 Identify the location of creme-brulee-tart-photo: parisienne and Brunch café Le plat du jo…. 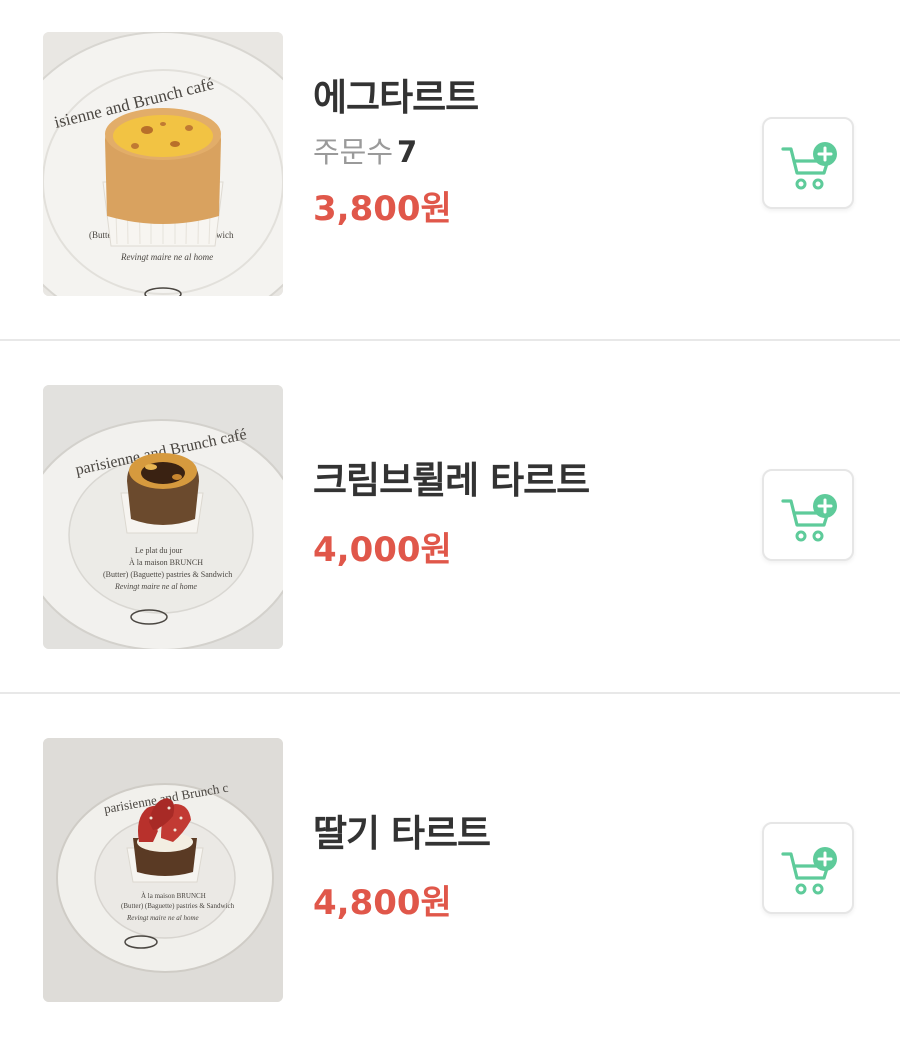
(163, 517).